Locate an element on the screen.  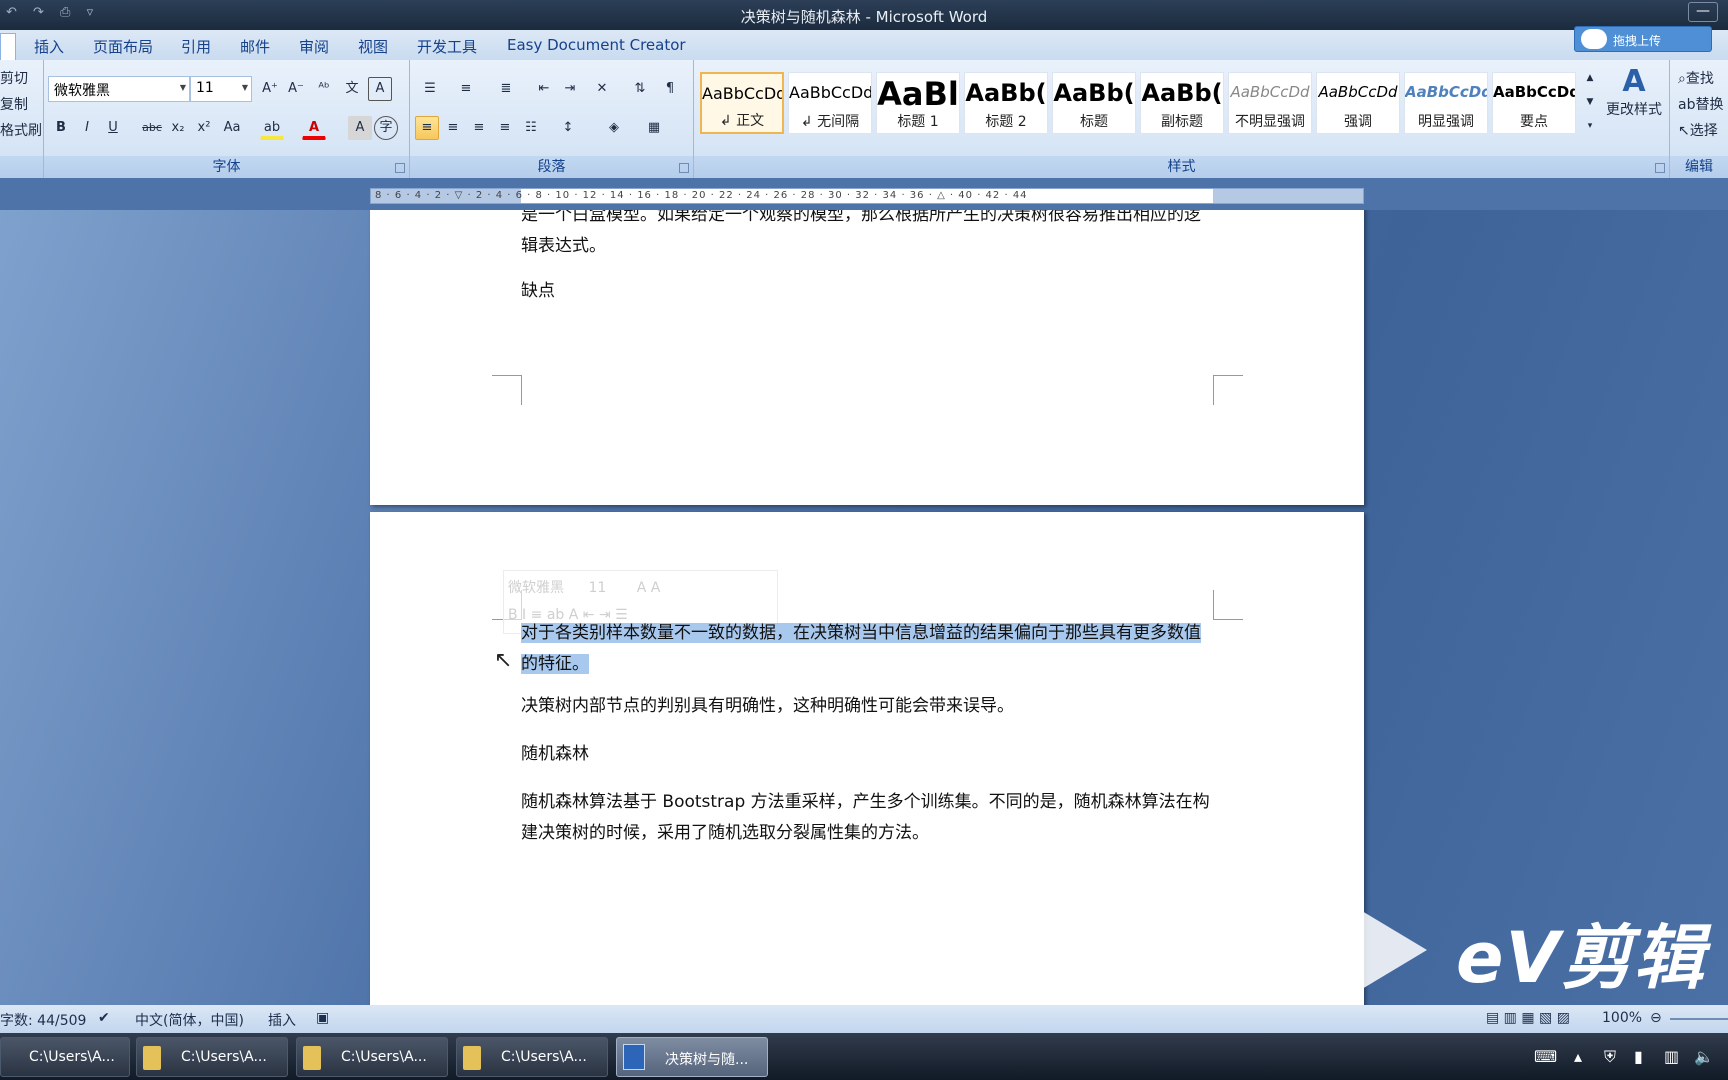
justify-icon: ≡ is located at coordinates (505, 128).